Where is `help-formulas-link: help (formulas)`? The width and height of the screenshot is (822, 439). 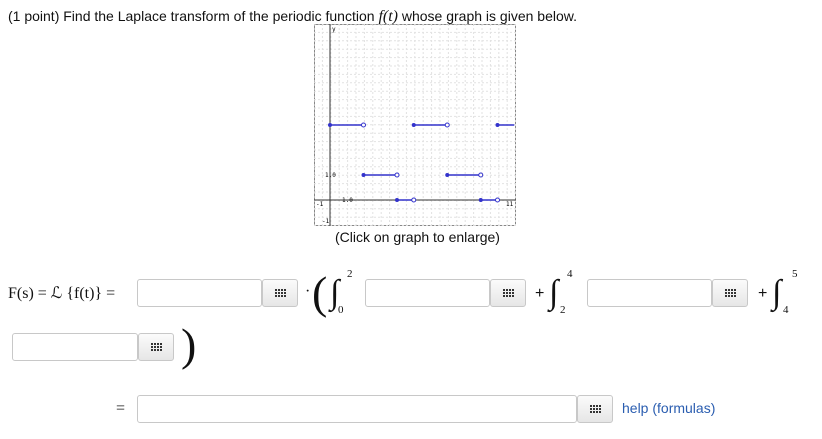 help-formulas-link: help (formulas) is located at coordinates (668, 408).